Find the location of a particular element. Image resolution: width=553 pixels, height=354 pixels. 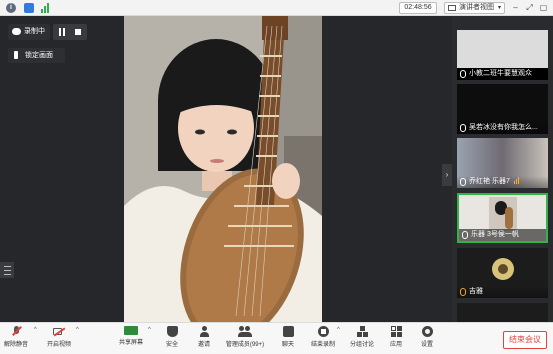

side-menu-icon is located at coordinates (7, 270).